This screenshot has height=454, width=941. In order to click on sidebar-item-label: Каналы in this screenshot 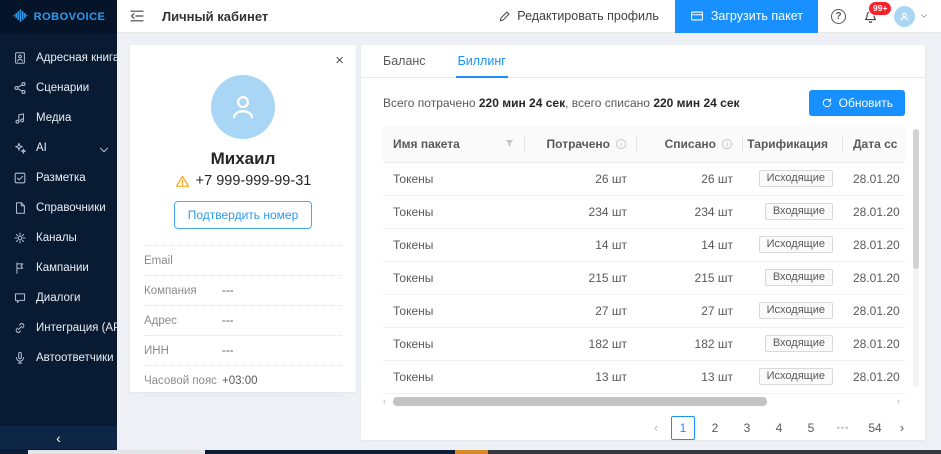, I will do `click(56, 238)`.